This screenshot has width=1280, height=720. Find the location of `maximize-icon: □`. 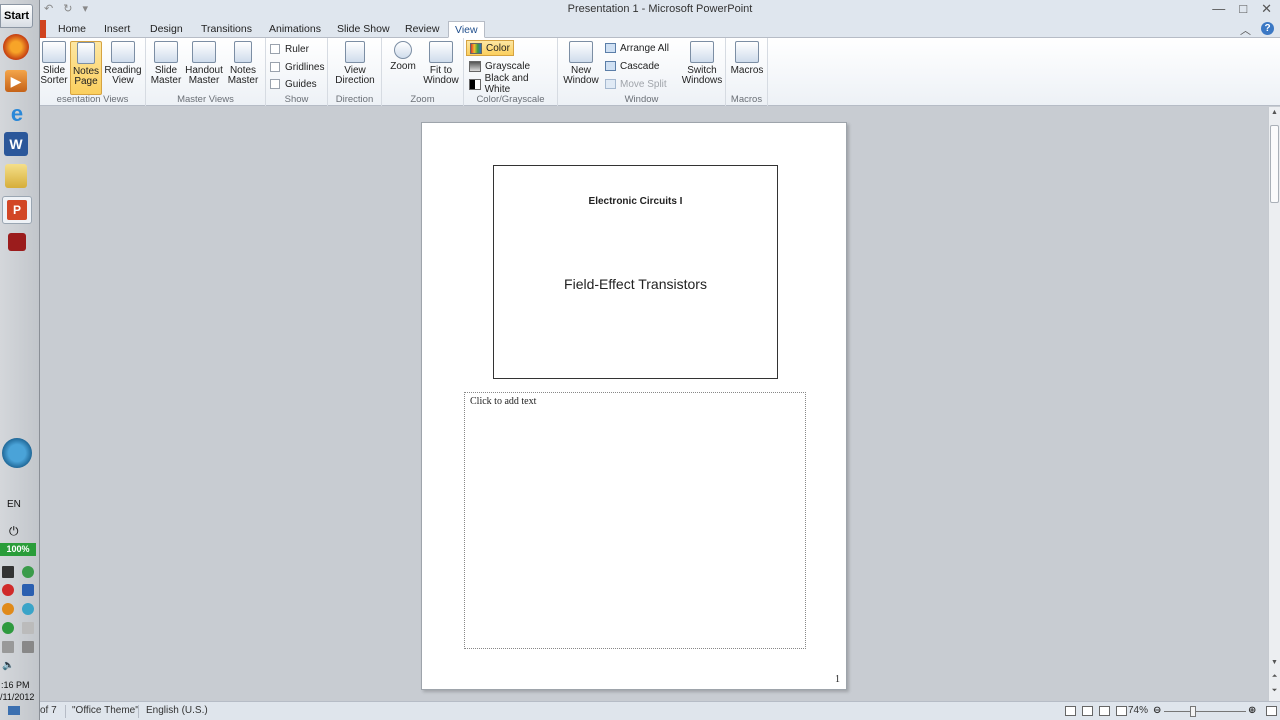

maximize-icon: □ is located at coordinates (1243, 9).